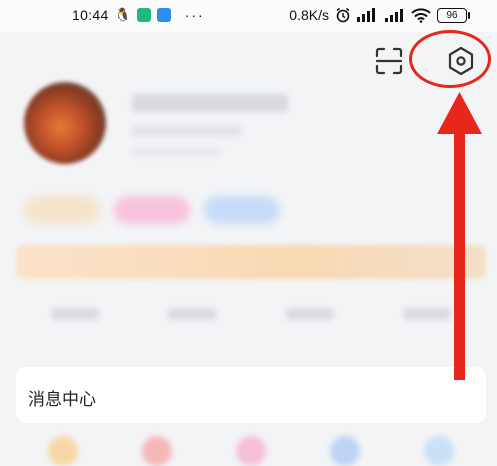 The height and width of the screenshot is (466, 497). I want to click on username-blurred, so click(210, 103).